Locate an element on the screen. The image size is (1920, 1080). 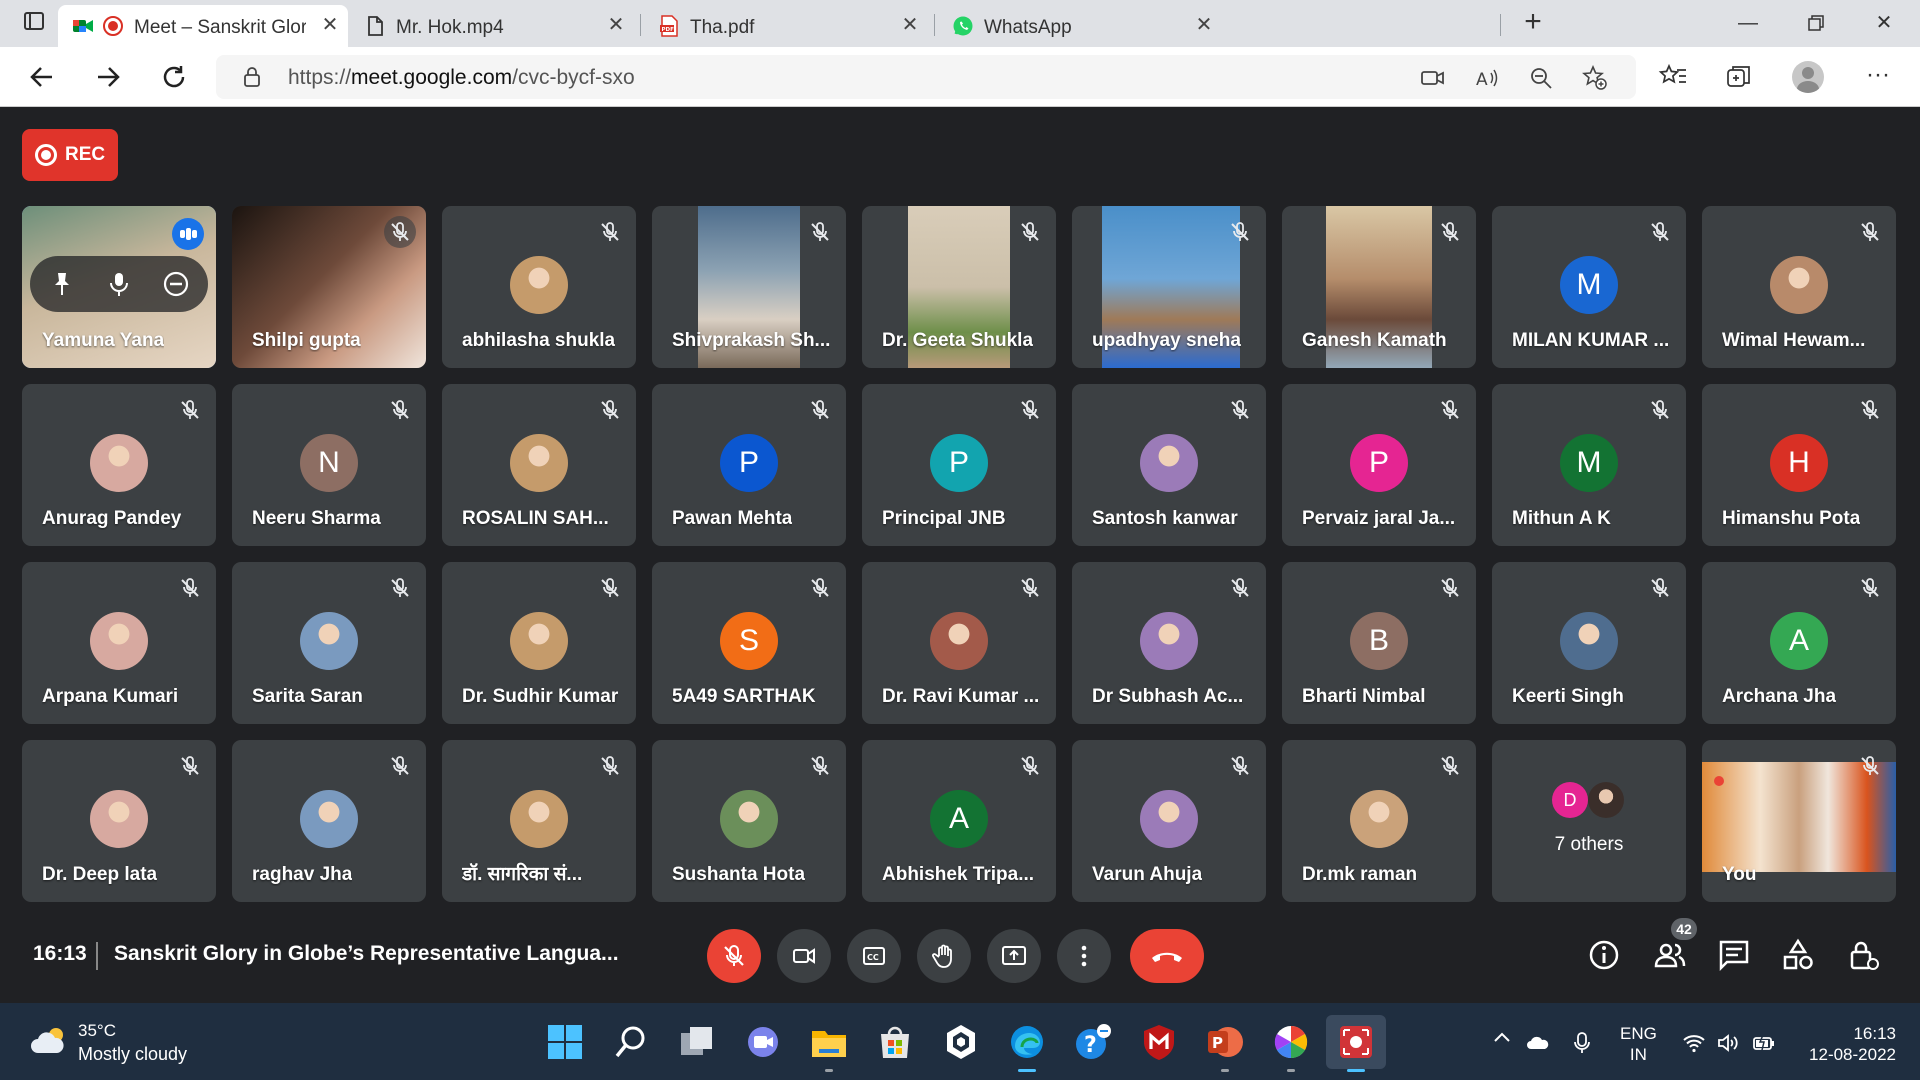
tab-pdf: PDF Tha.pdf ✕ is located at coordinates (789, 26).